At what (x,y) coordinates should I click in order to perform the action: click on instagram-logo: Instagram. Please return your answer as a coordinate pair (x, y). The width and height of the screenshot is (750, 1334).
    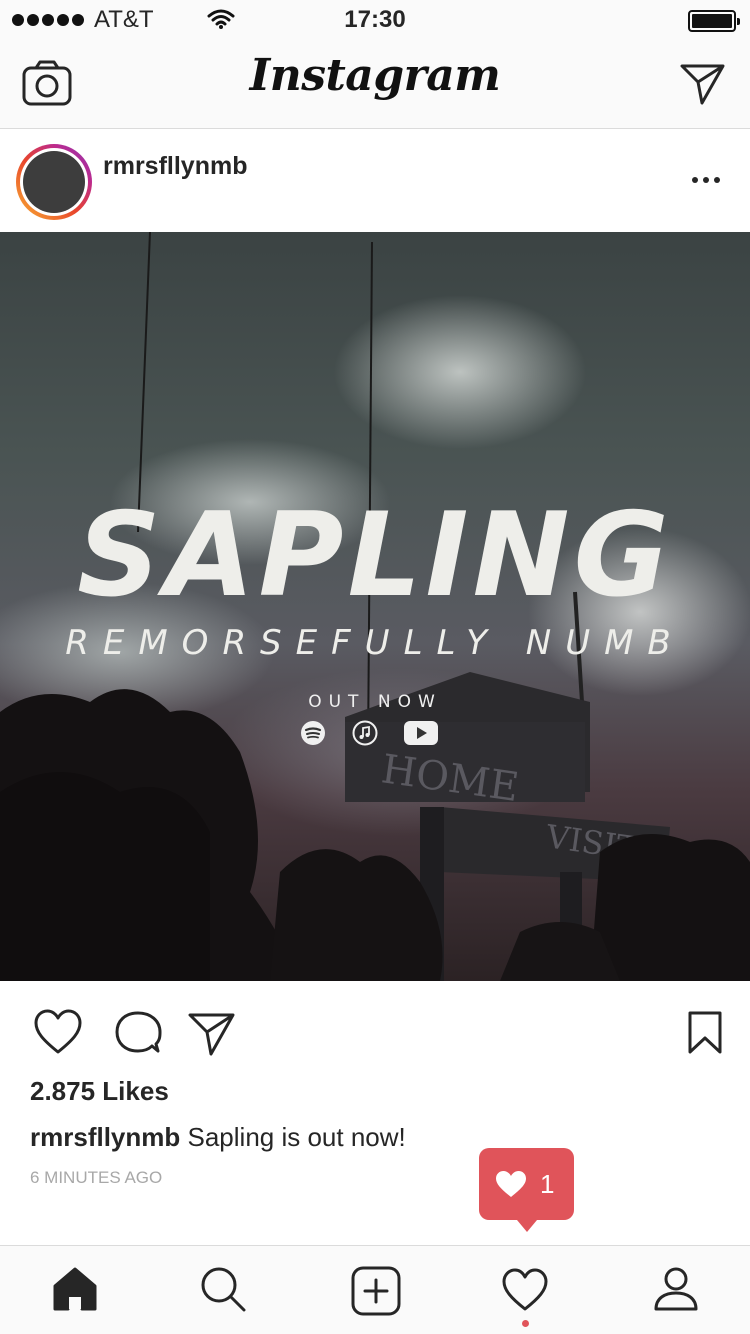
    Looking at the image, I should click on (375, 75).